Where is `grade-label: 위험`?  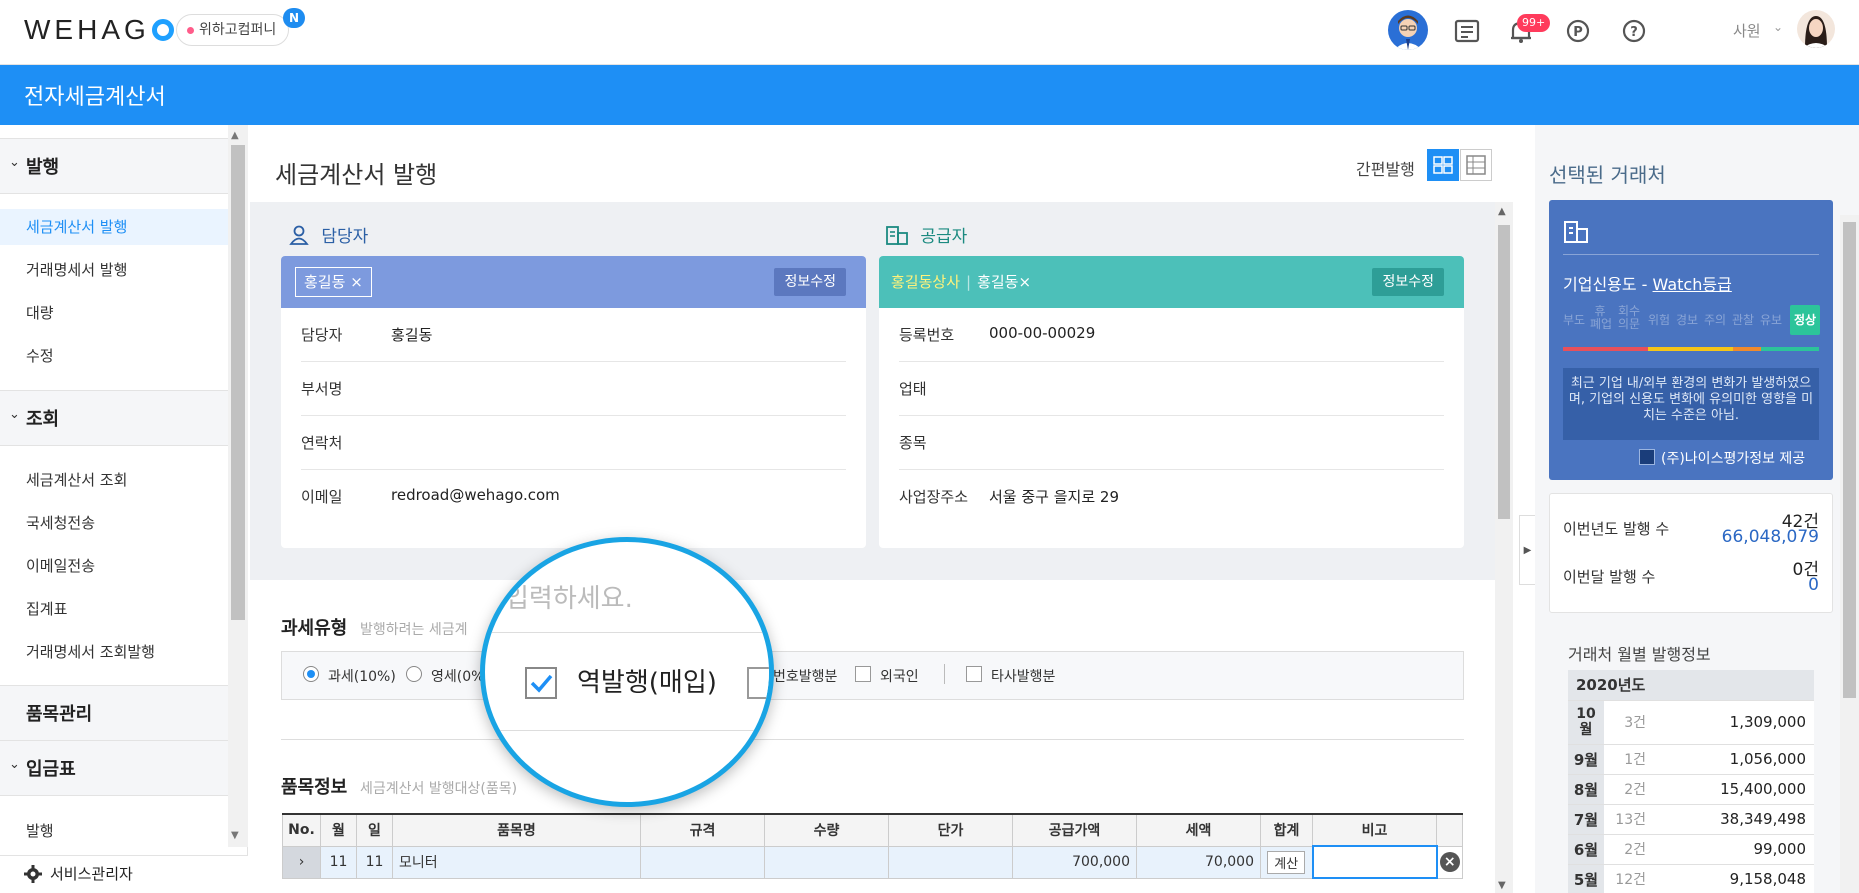 grade-label: 위험 is located at coordinates (1659, 320).